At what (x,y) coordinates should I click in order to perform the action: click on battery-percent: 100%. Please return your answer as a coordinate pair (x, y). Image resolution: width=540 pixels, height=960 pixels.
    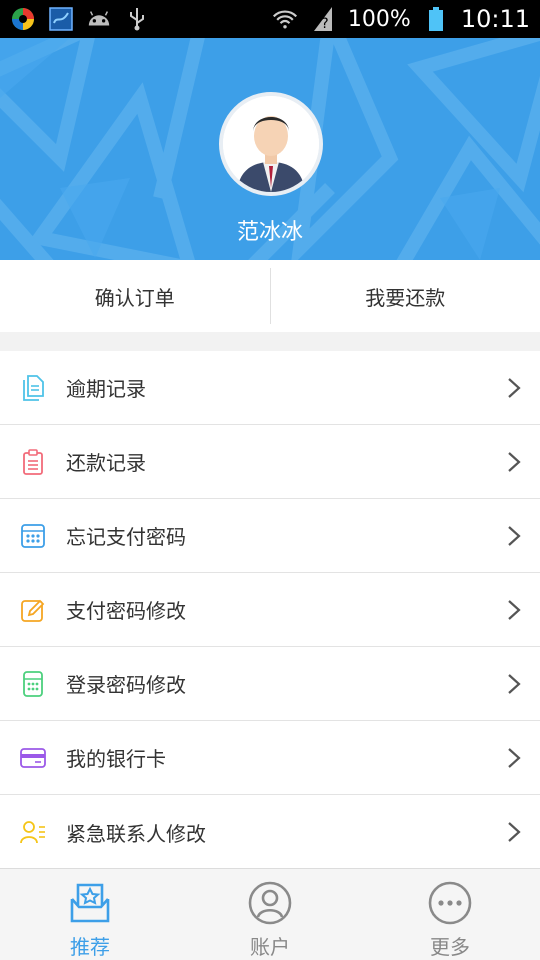
    Looking at the image, I should click on (379, 19).